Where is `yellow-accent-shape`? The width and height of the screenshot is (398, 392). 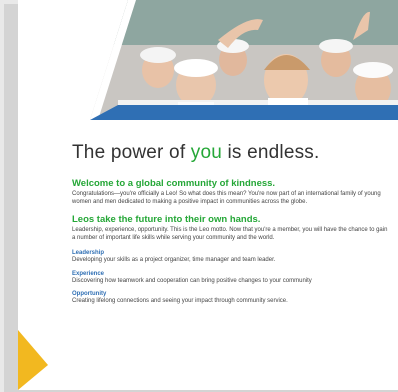
yellow-accent-shape is located at coordinates (38, 345).